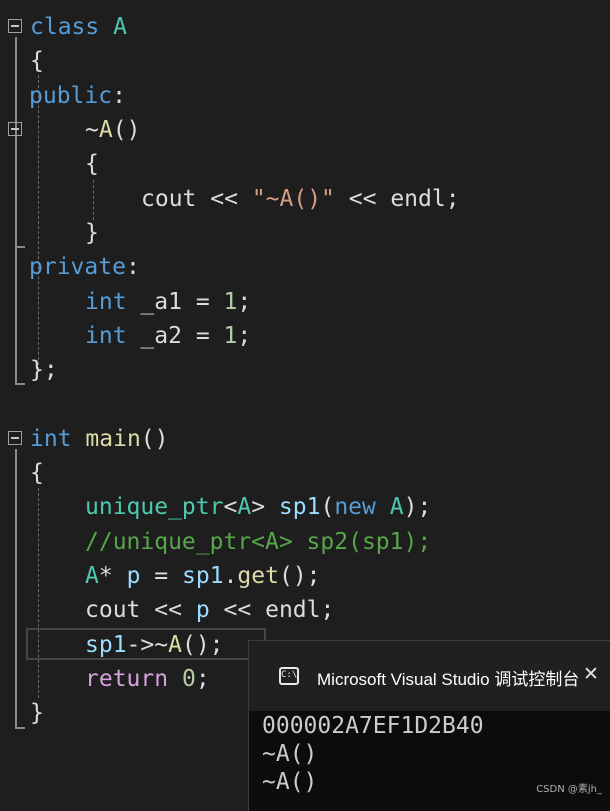 The height and width of the screenshot is (811, 610). What do you see at coordinates (105, 576) in the screenshot?
I see `operator: *` at bounding box center [105, 576].